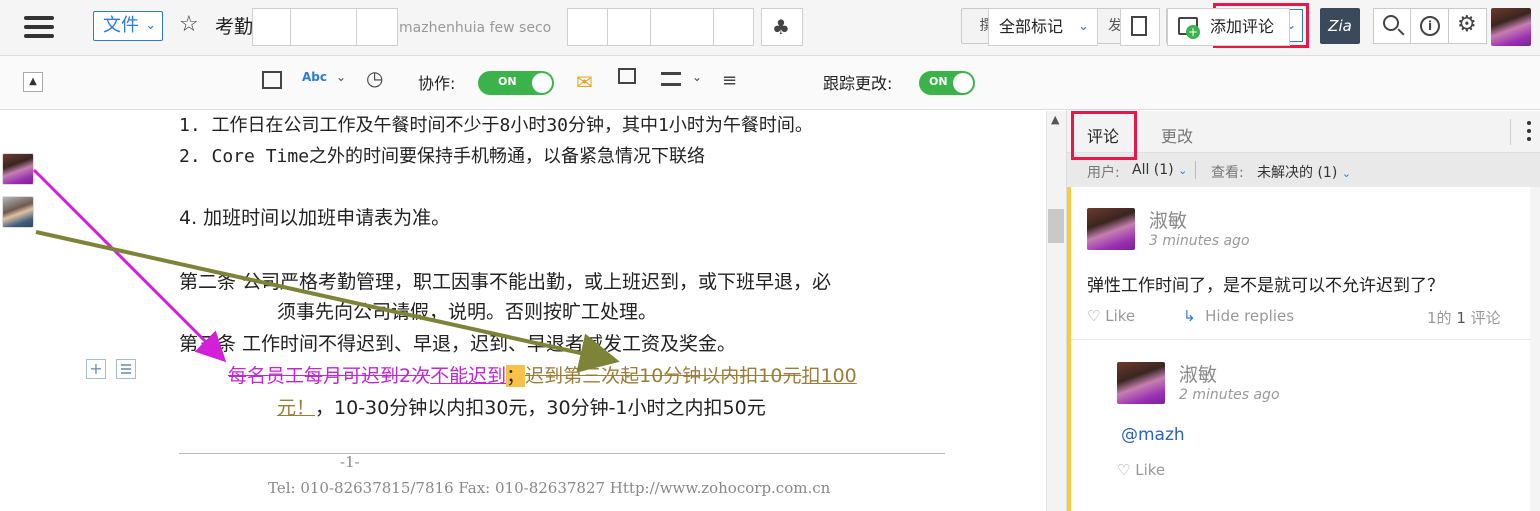 The width and height of the screenshot is (1540, 511). Describe the element at coordinates (1238, 316) in the screenshot. I see `hide-replies-button: ↳ Hide replies` at that location.